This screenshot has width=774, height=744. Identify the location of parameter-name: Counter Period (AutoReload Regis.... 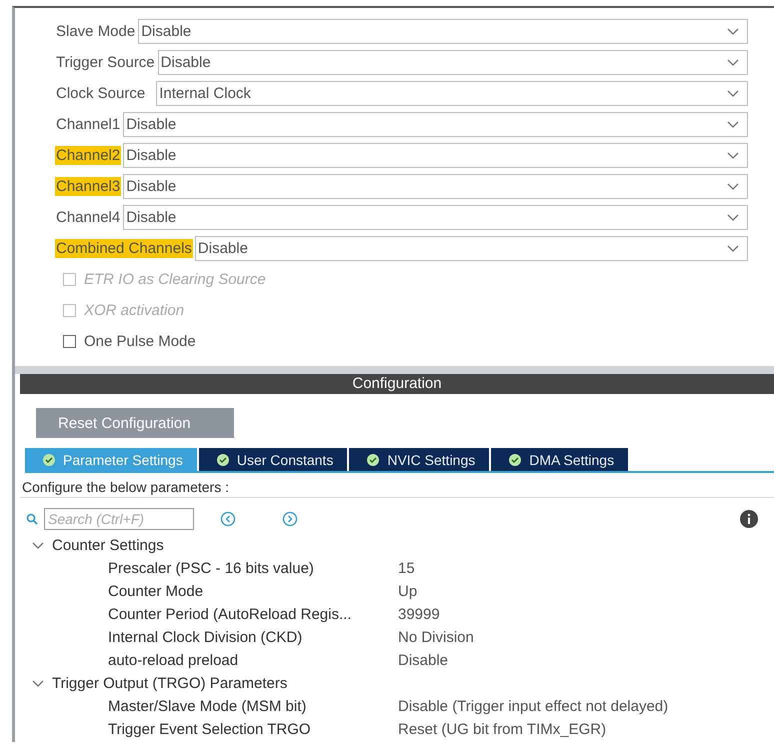
(230, 614).